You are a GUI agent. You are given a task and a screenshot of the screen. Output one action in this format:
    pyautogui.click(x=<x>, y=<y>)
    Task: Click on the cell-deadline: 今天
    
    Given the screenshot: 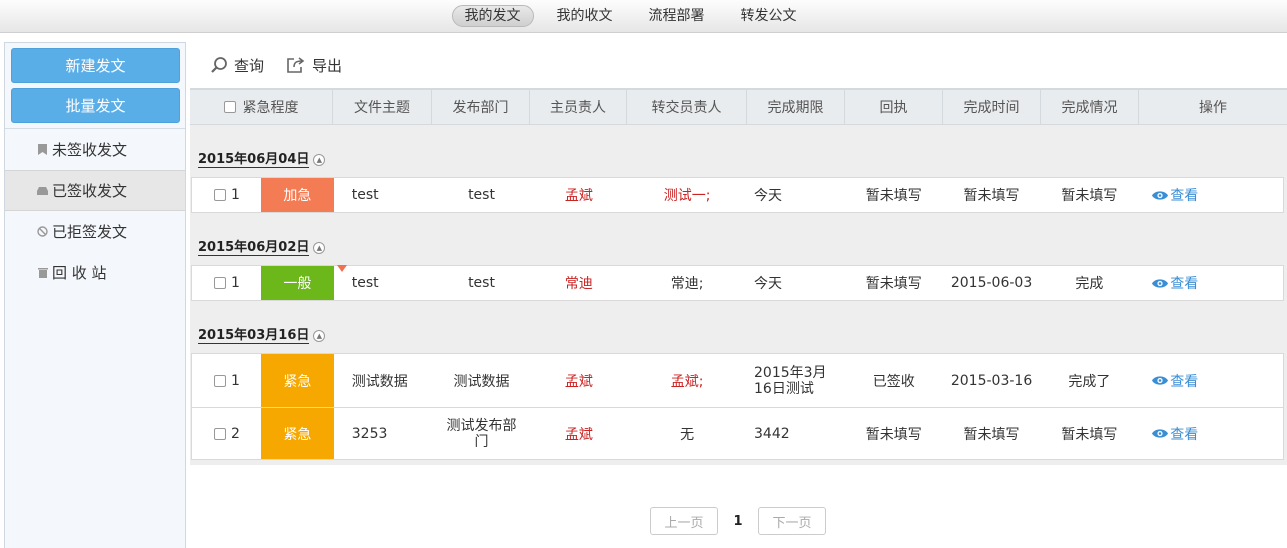 What is the action you would take?
    pyautogui.click(x=796, y=195)
    